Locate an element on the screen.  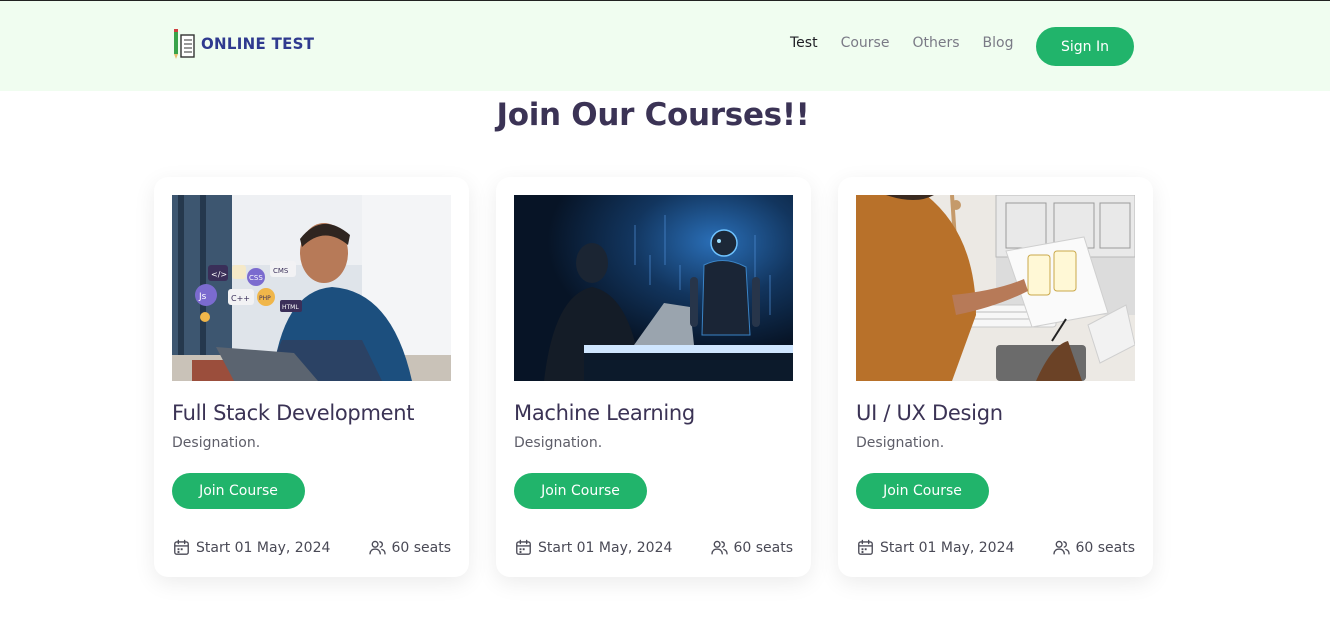
nav-course: Course is located at coordinates (865, 43).